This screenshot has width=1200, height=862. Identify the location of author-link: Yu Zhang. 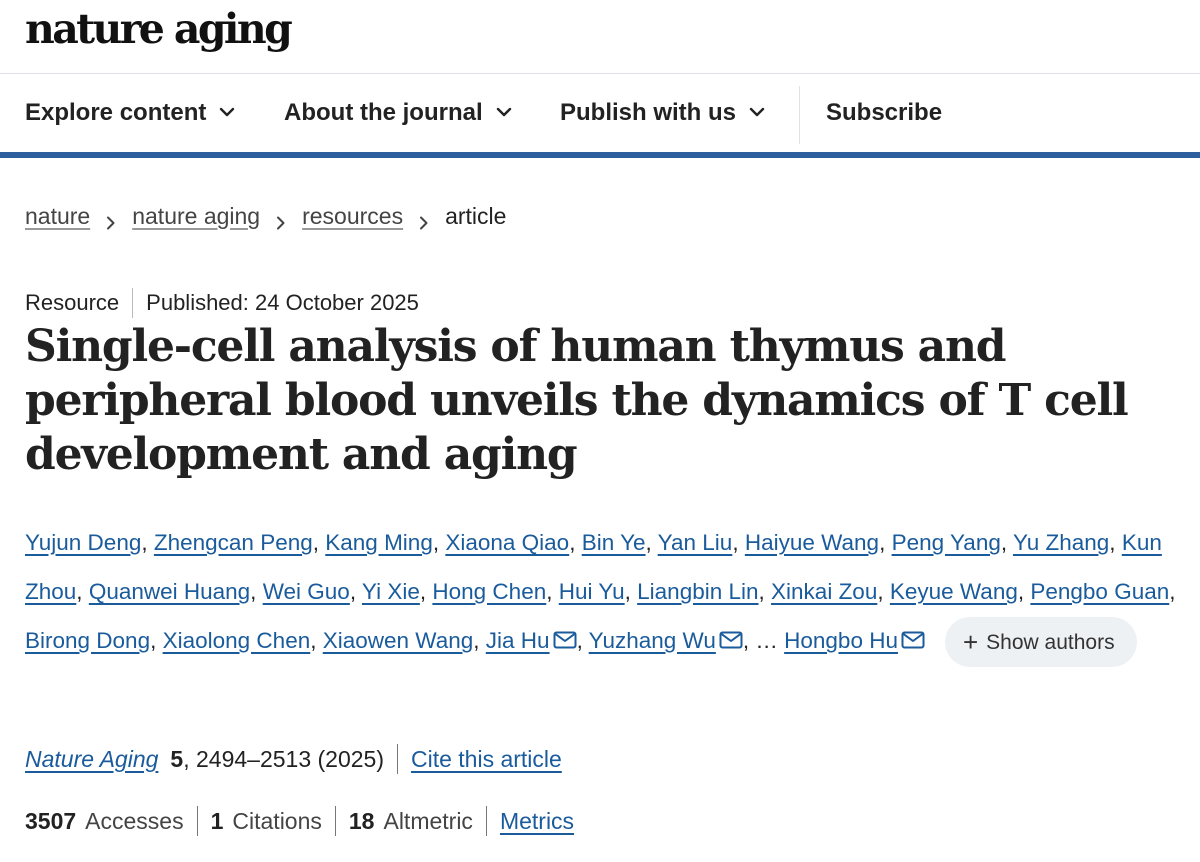
(1061, 542).